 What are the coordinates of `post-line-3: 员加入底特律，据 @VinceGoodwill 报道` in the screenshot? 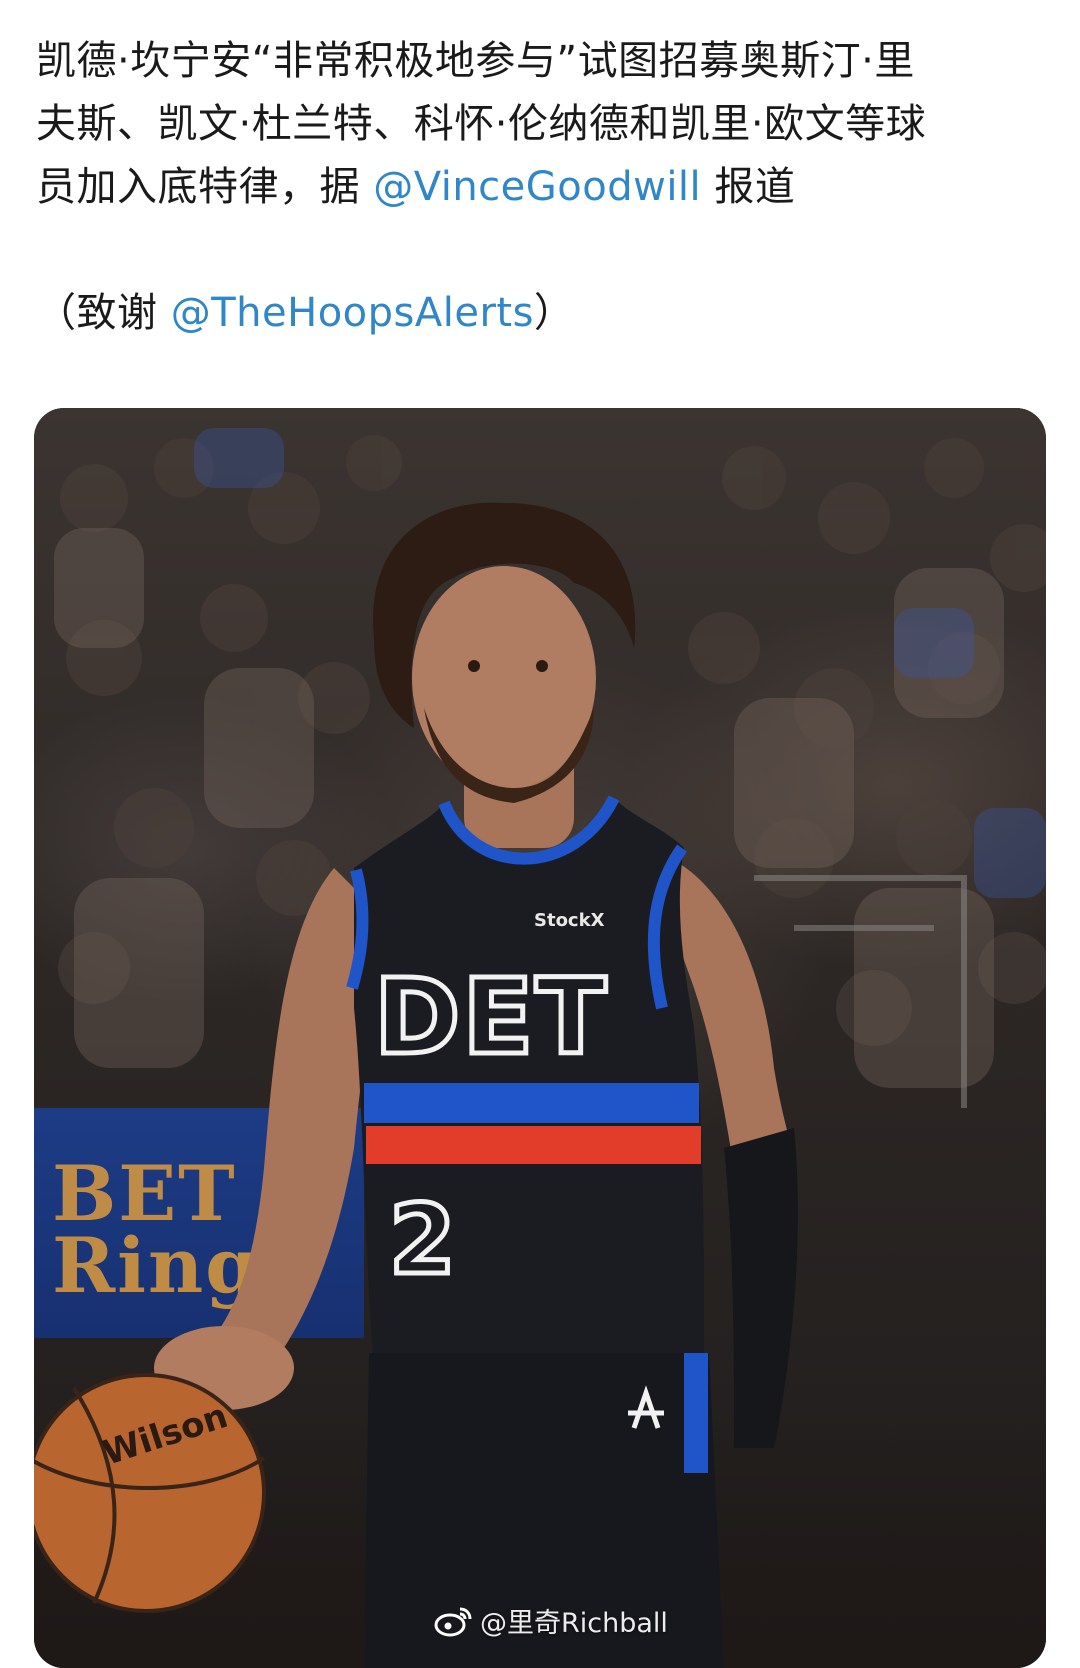 It's located at (541, 187).